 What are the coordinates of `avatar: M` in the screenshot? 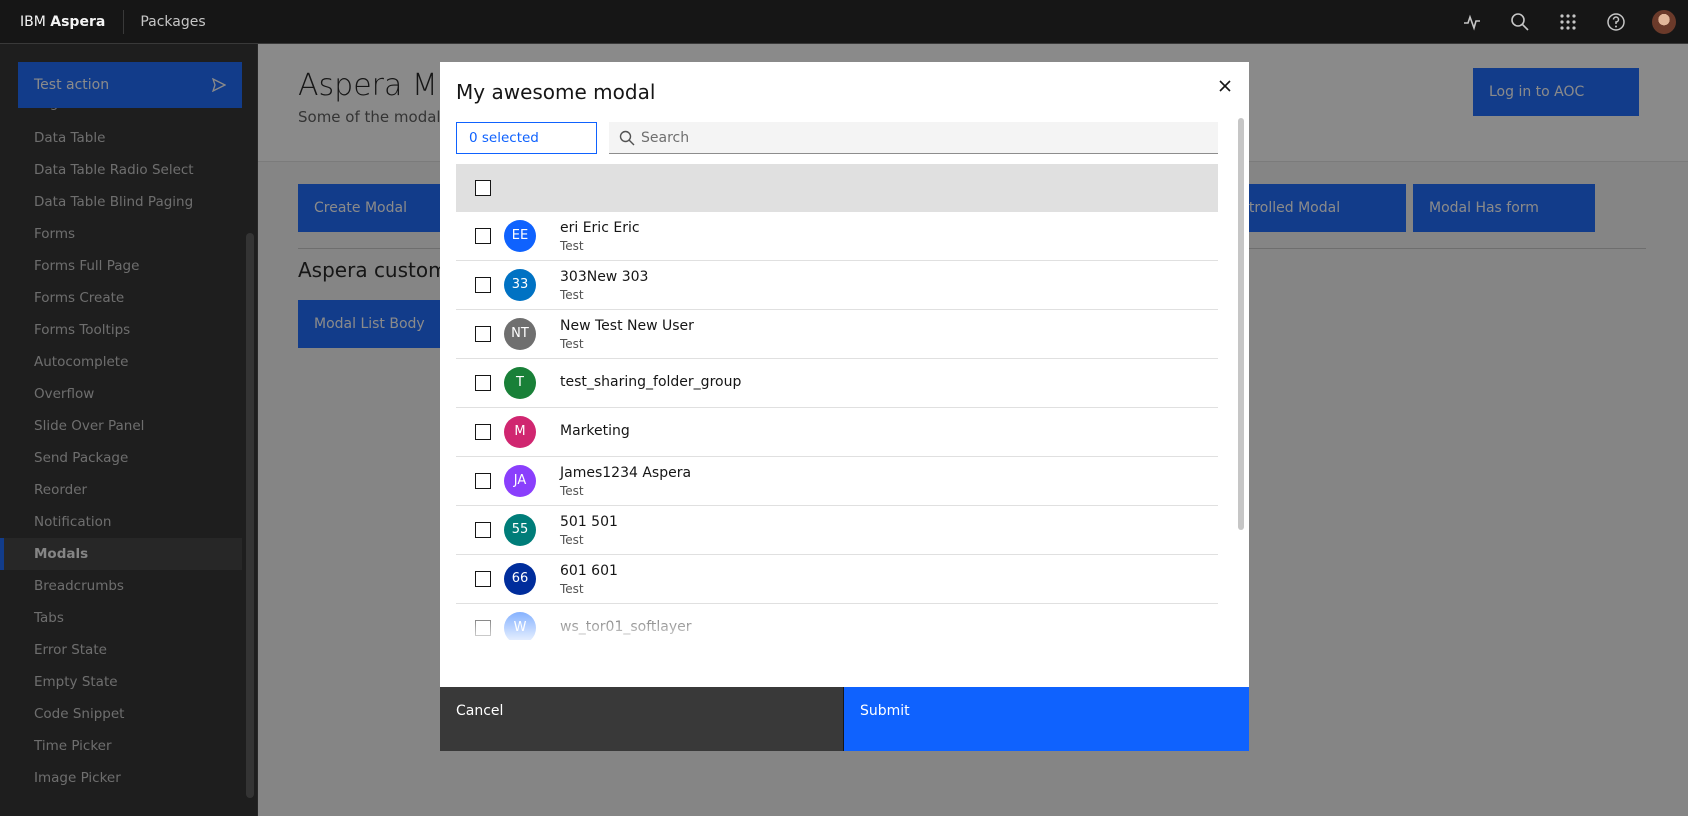 It's located at (520, 432).